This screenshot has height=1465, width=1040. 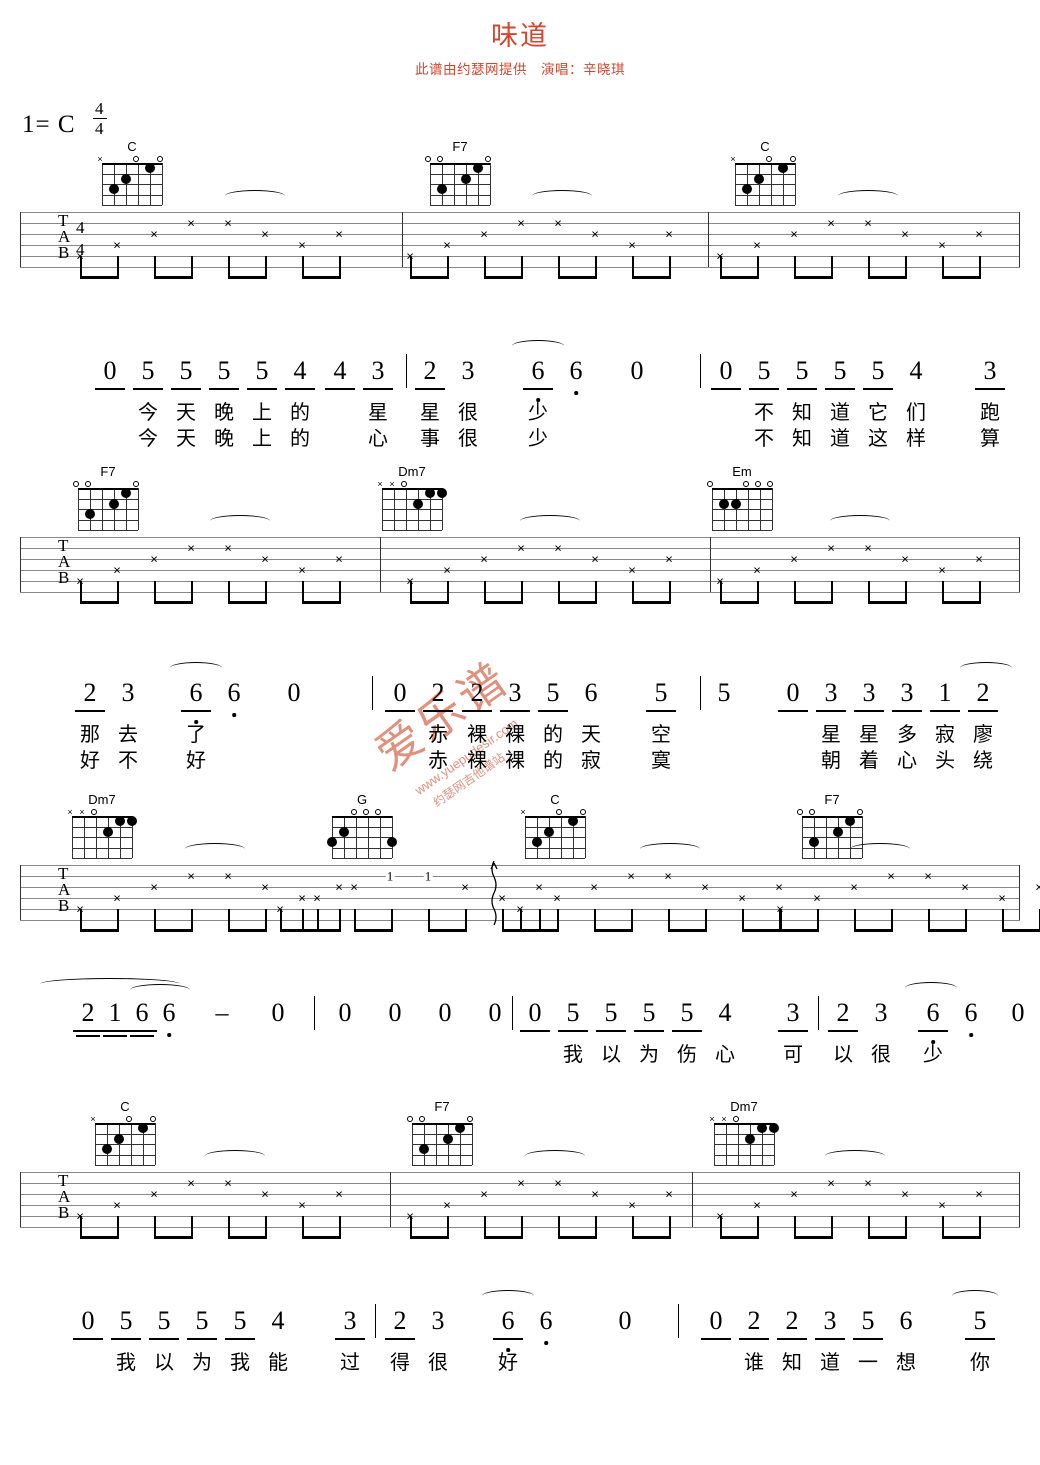 What do you see at coordinates (125, 1106) in the screenshot?
I see `chord-name: C` at bounding box center [125, 1106].